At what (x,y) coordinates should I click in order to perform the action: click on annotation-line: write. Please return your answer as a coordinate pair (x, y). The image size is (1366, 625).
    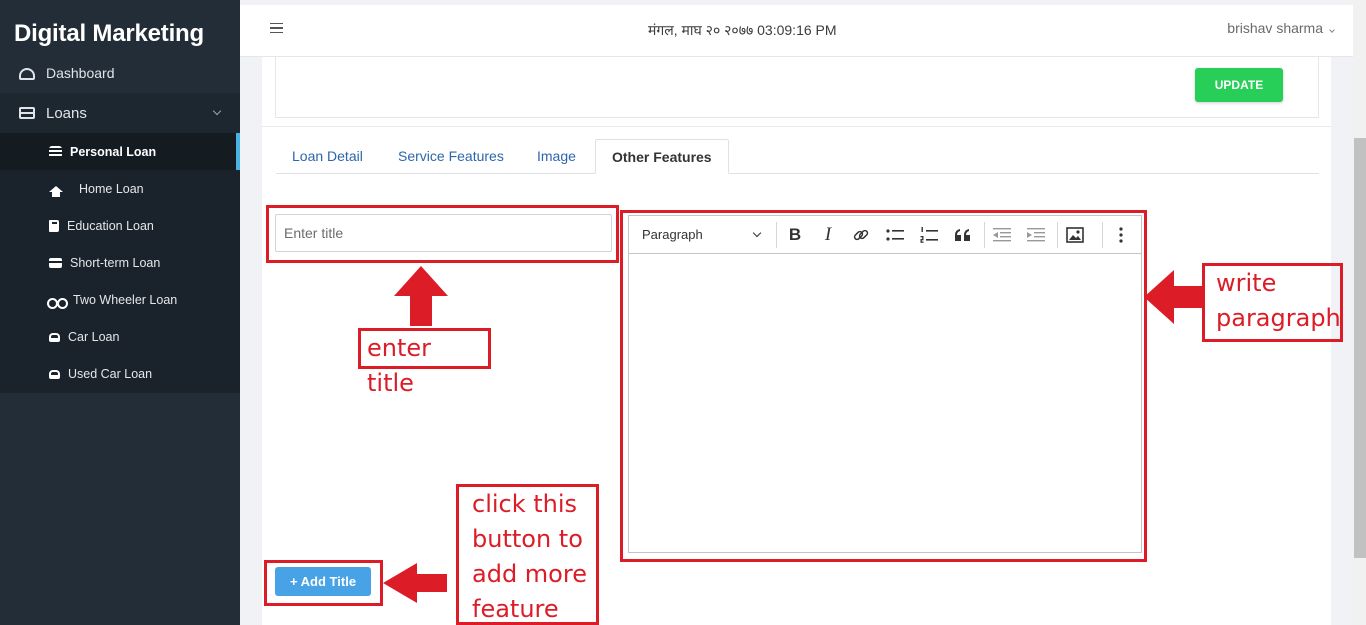
    Looking at the image, I should click on (1246, 283).